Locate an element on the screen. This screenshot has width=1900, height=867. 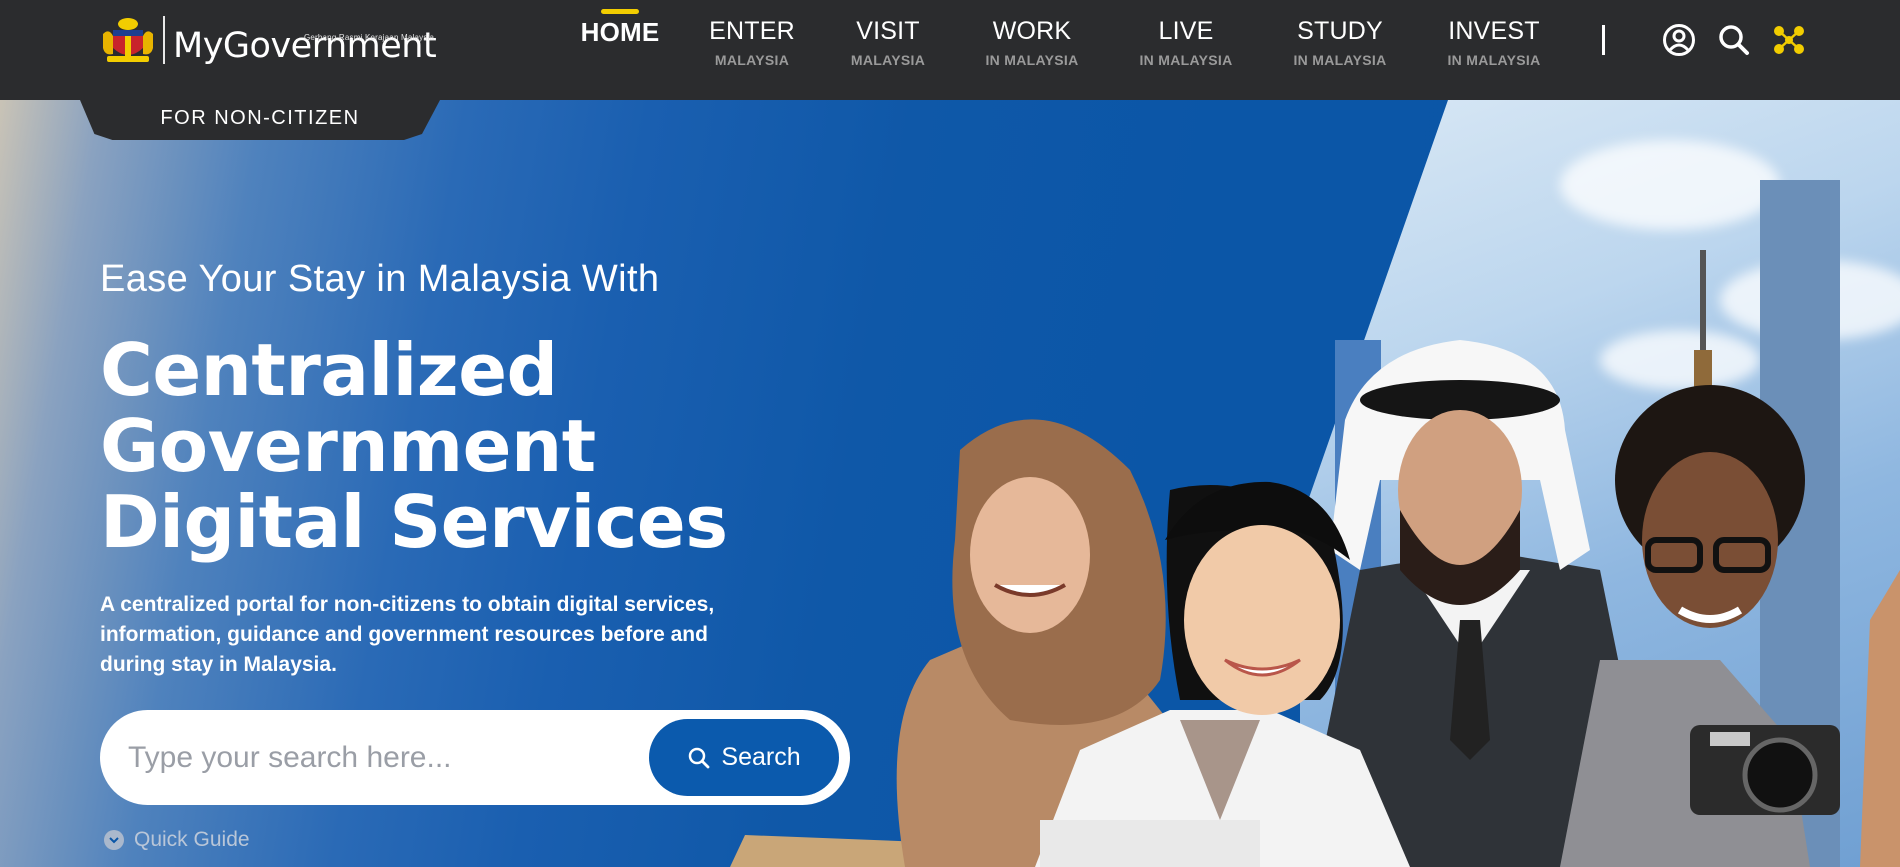
search-input is located at coordinates (378, 757).